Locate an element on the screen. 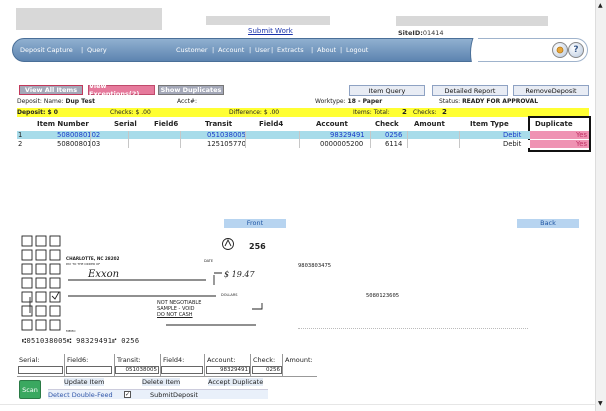  scroll-down-arrow: ▼ is located at coordinates (600, 403).